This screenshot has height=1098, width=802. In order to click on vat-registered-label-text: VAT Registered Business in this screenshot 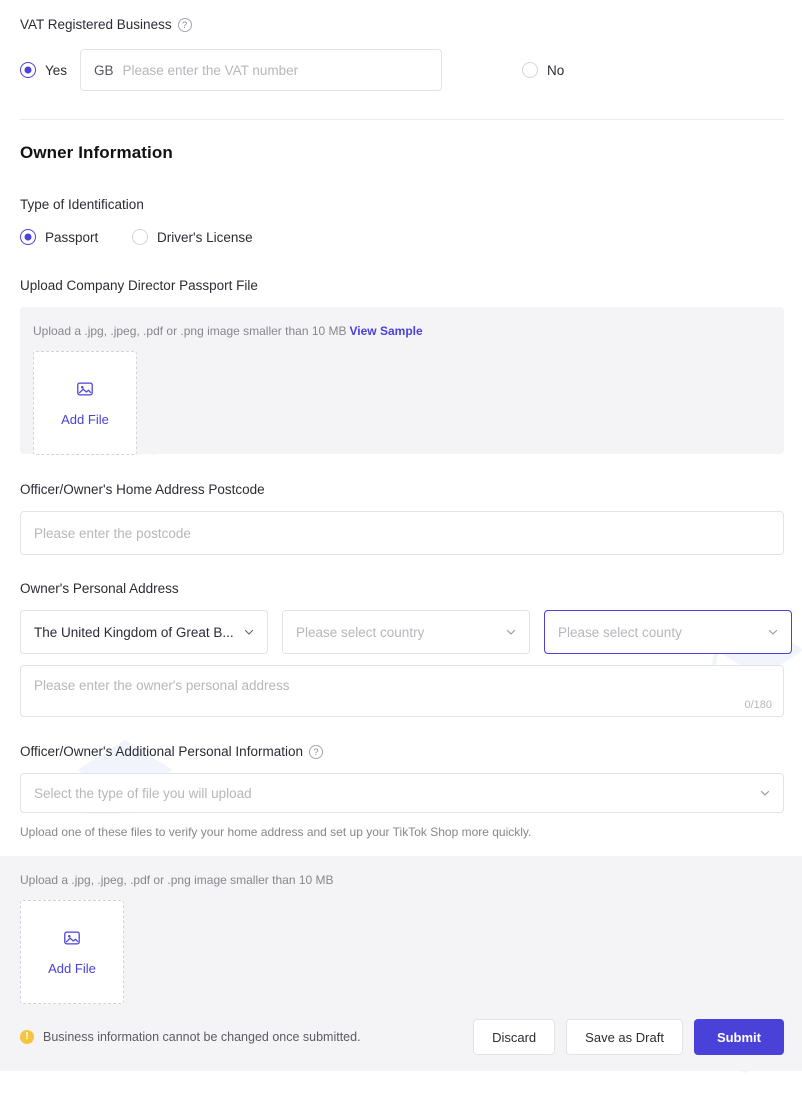, I will do `click(96, 24)`.